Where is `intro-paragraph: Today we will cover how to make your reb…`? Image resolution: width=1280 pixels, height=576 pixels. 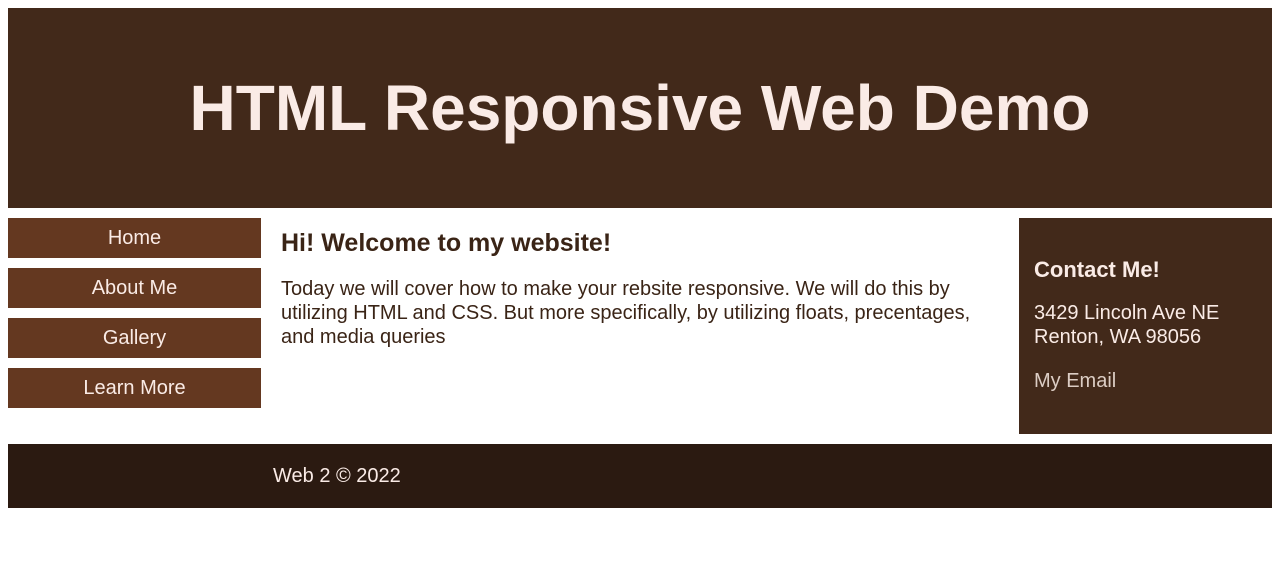
intro-paragraph: Today we will cover how to make your reb… is located at coordinates (626, 313).